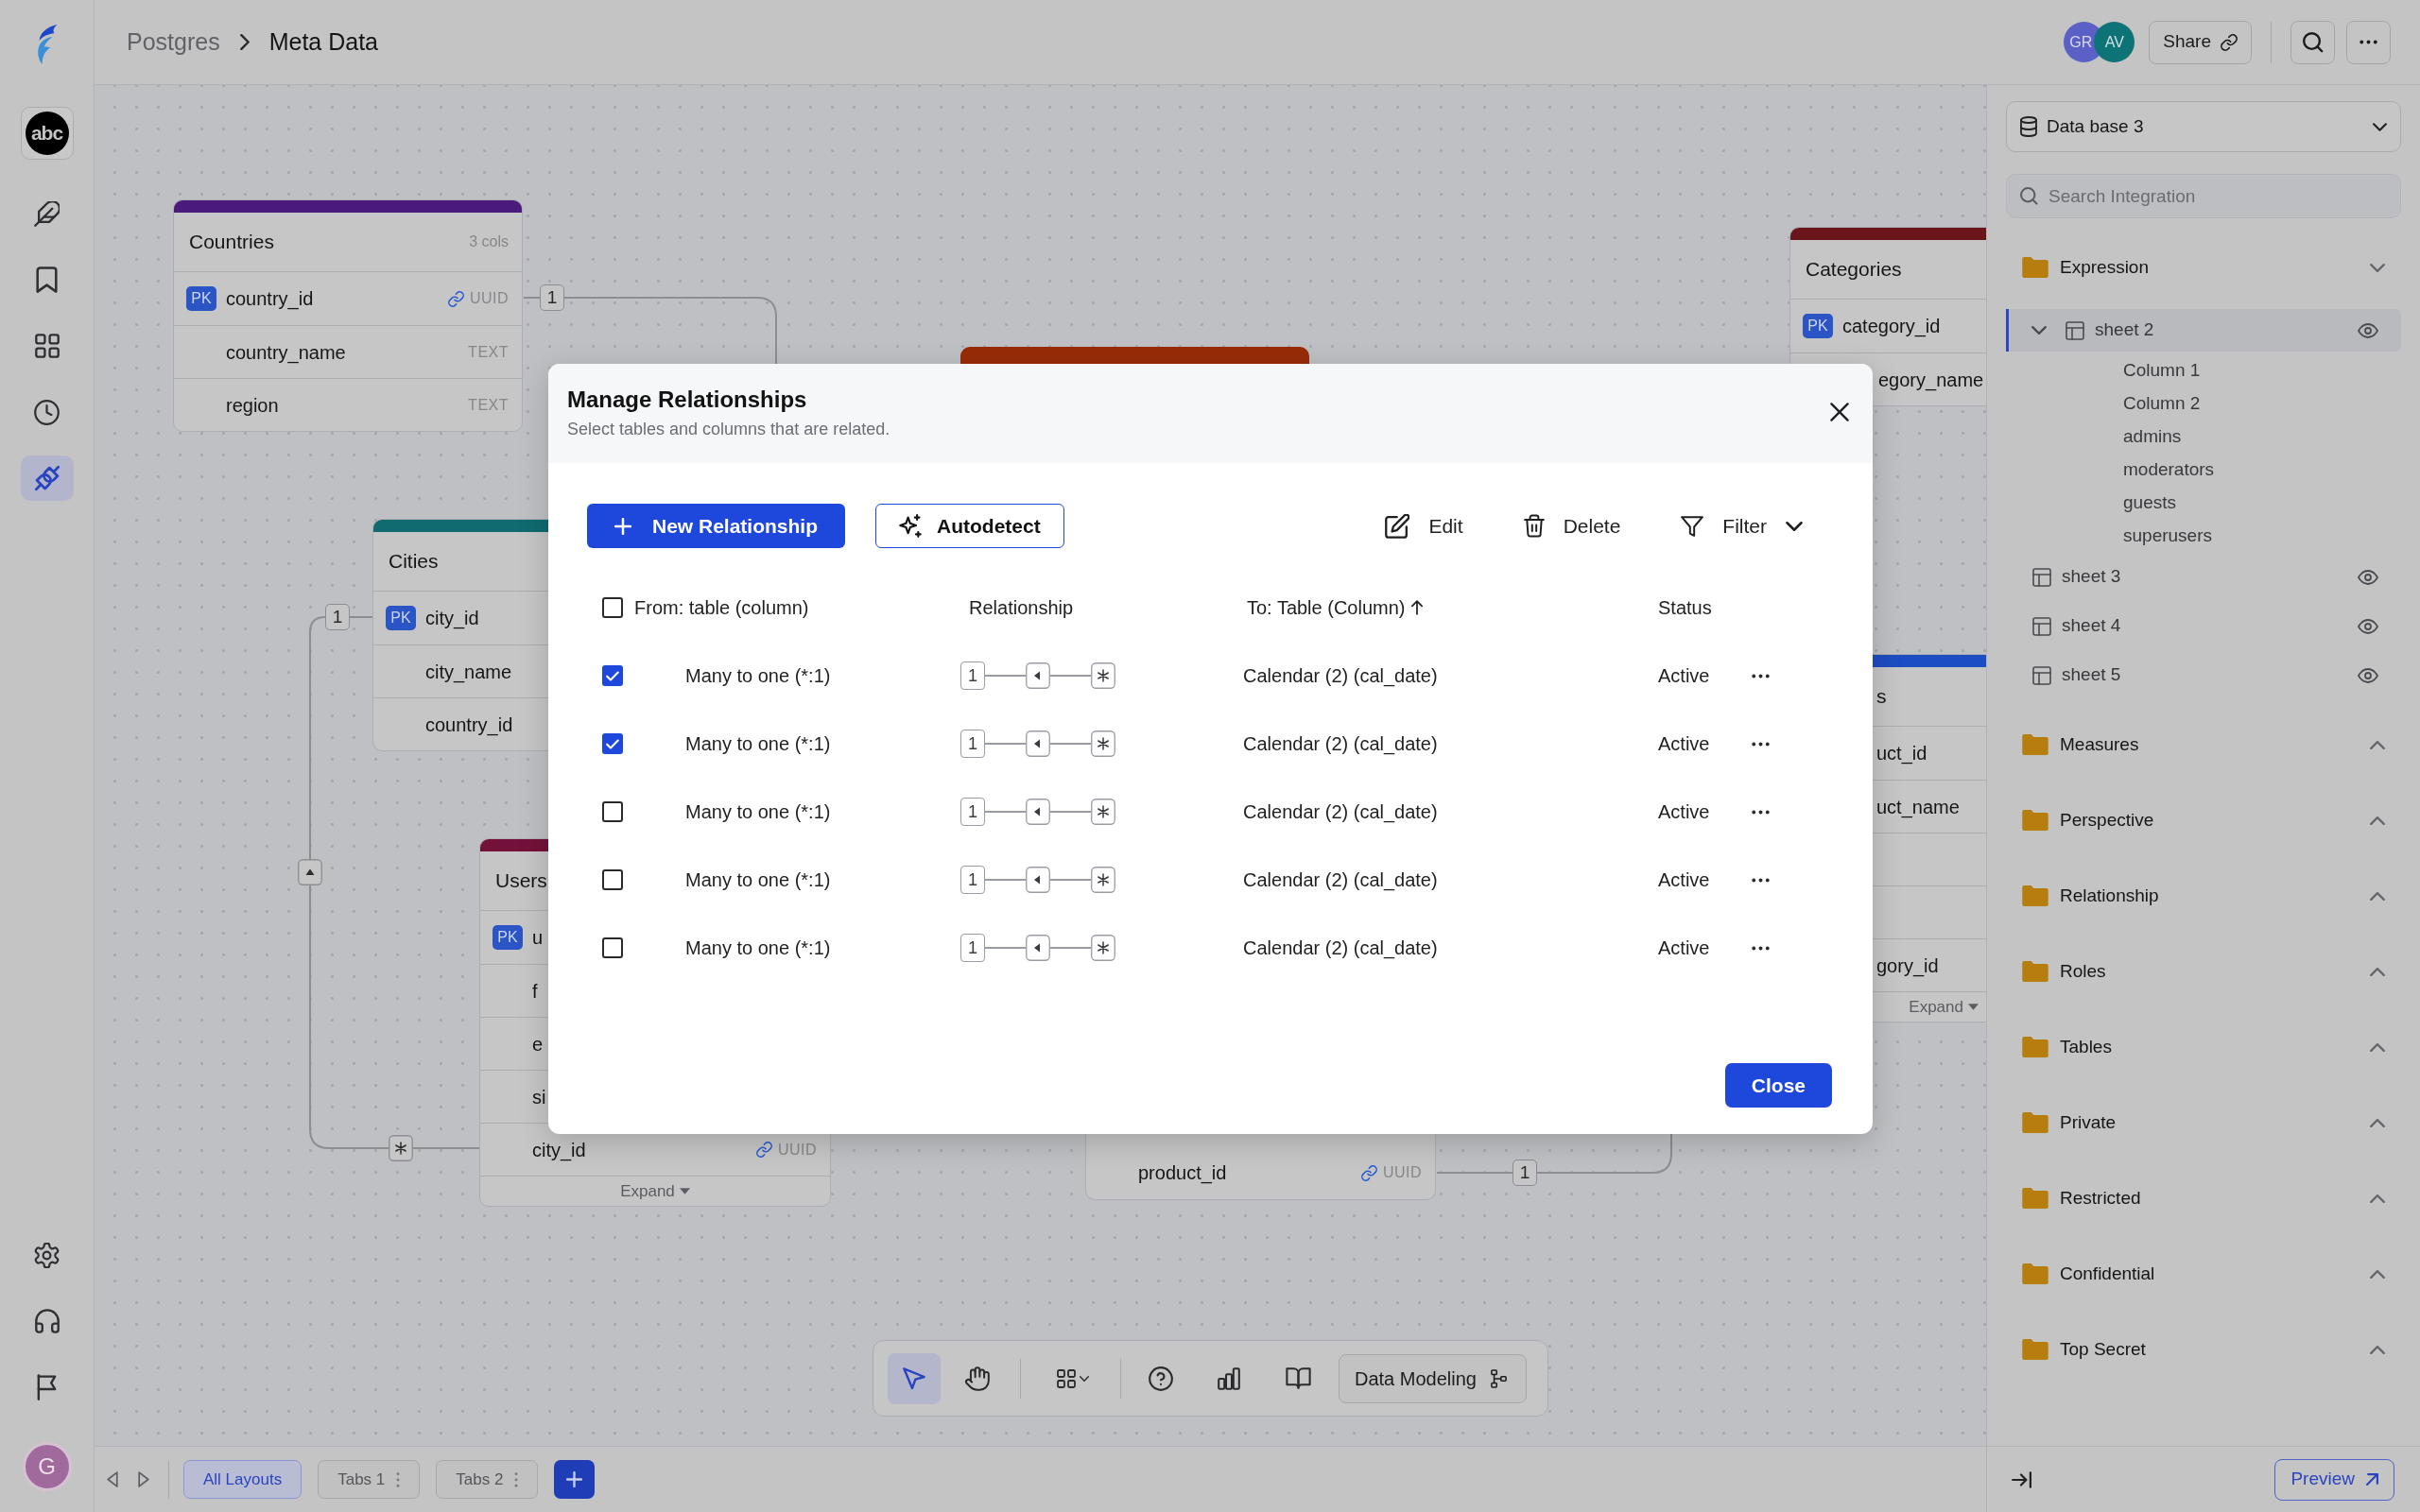 This screenshot has width=2420, height=1512. I want to click on tree-folder-item: Perspective, so click(2203, 820).